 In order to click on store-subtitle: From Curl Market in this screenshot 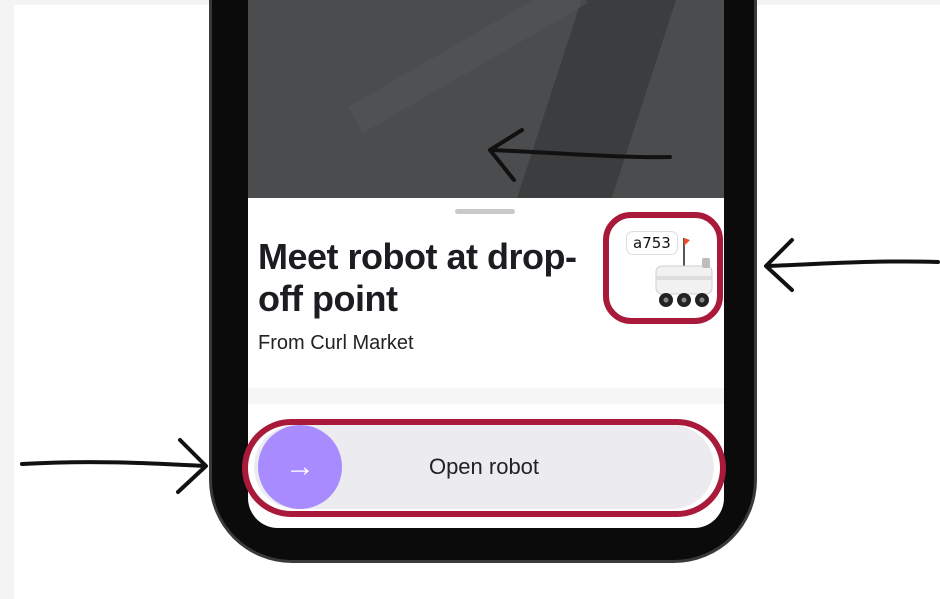, I will do `click(336, 343)`.